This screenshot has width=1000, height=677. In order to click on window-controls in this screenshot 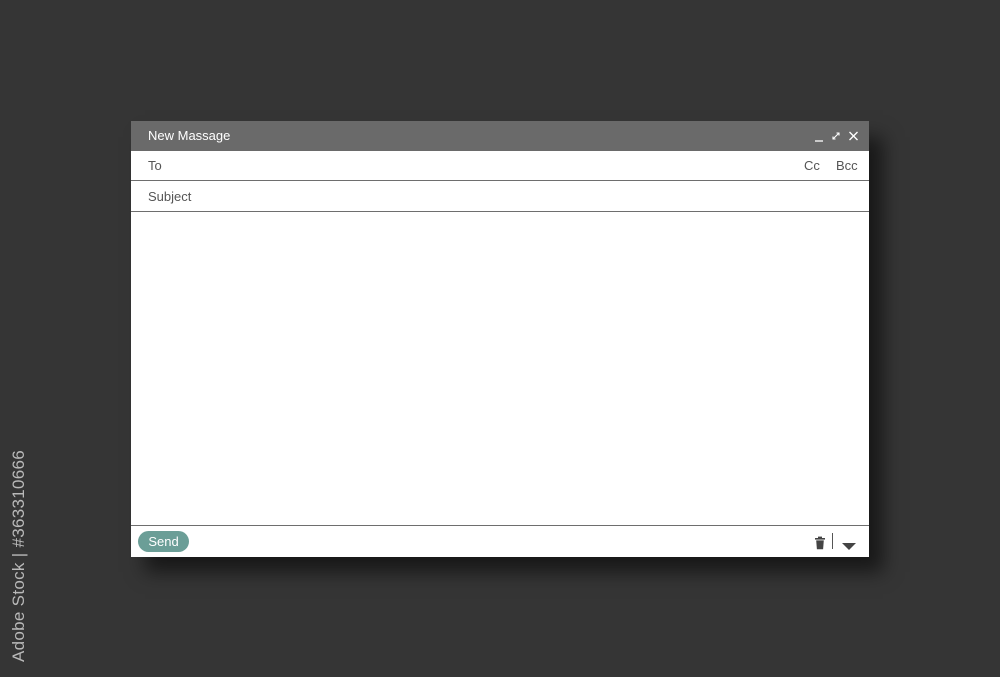, I will do `click(836, 136)`.